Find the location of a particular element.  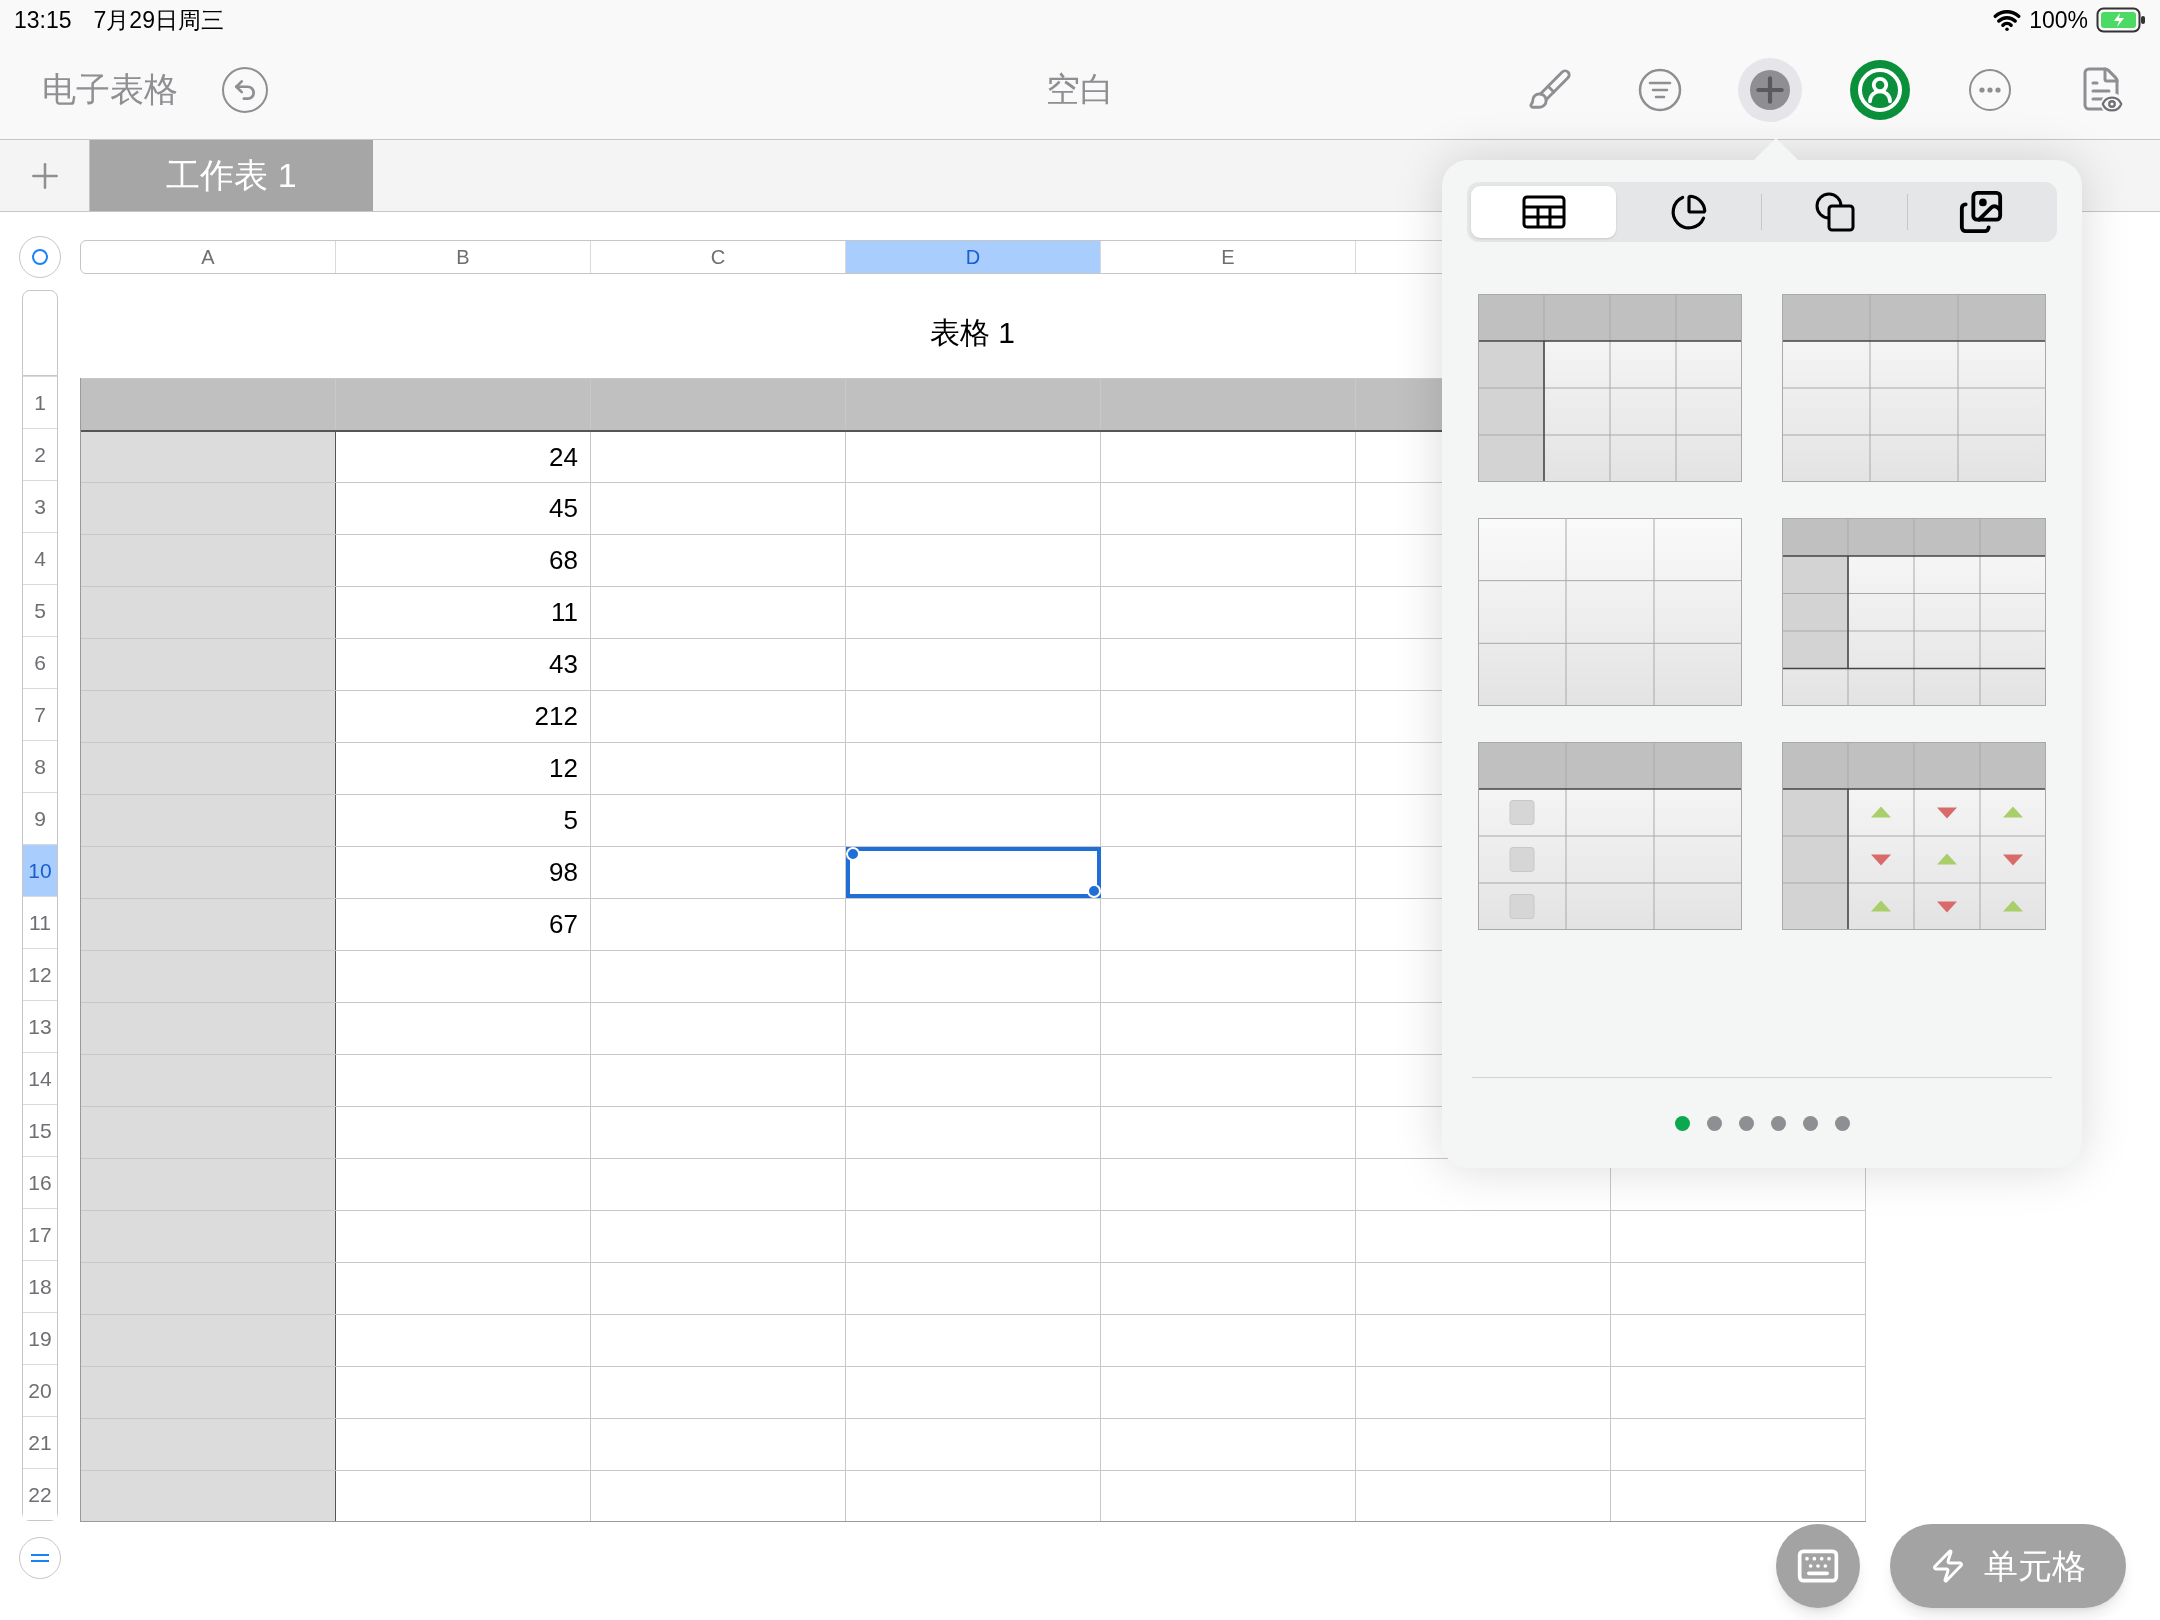

column-header: B is located at coordinates (463, 257).